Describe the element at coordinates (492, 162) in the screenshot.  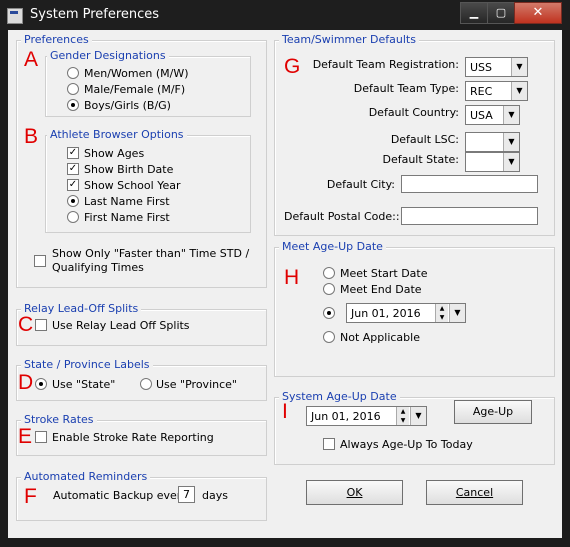
I see `default-state-select: ▼` at that location.